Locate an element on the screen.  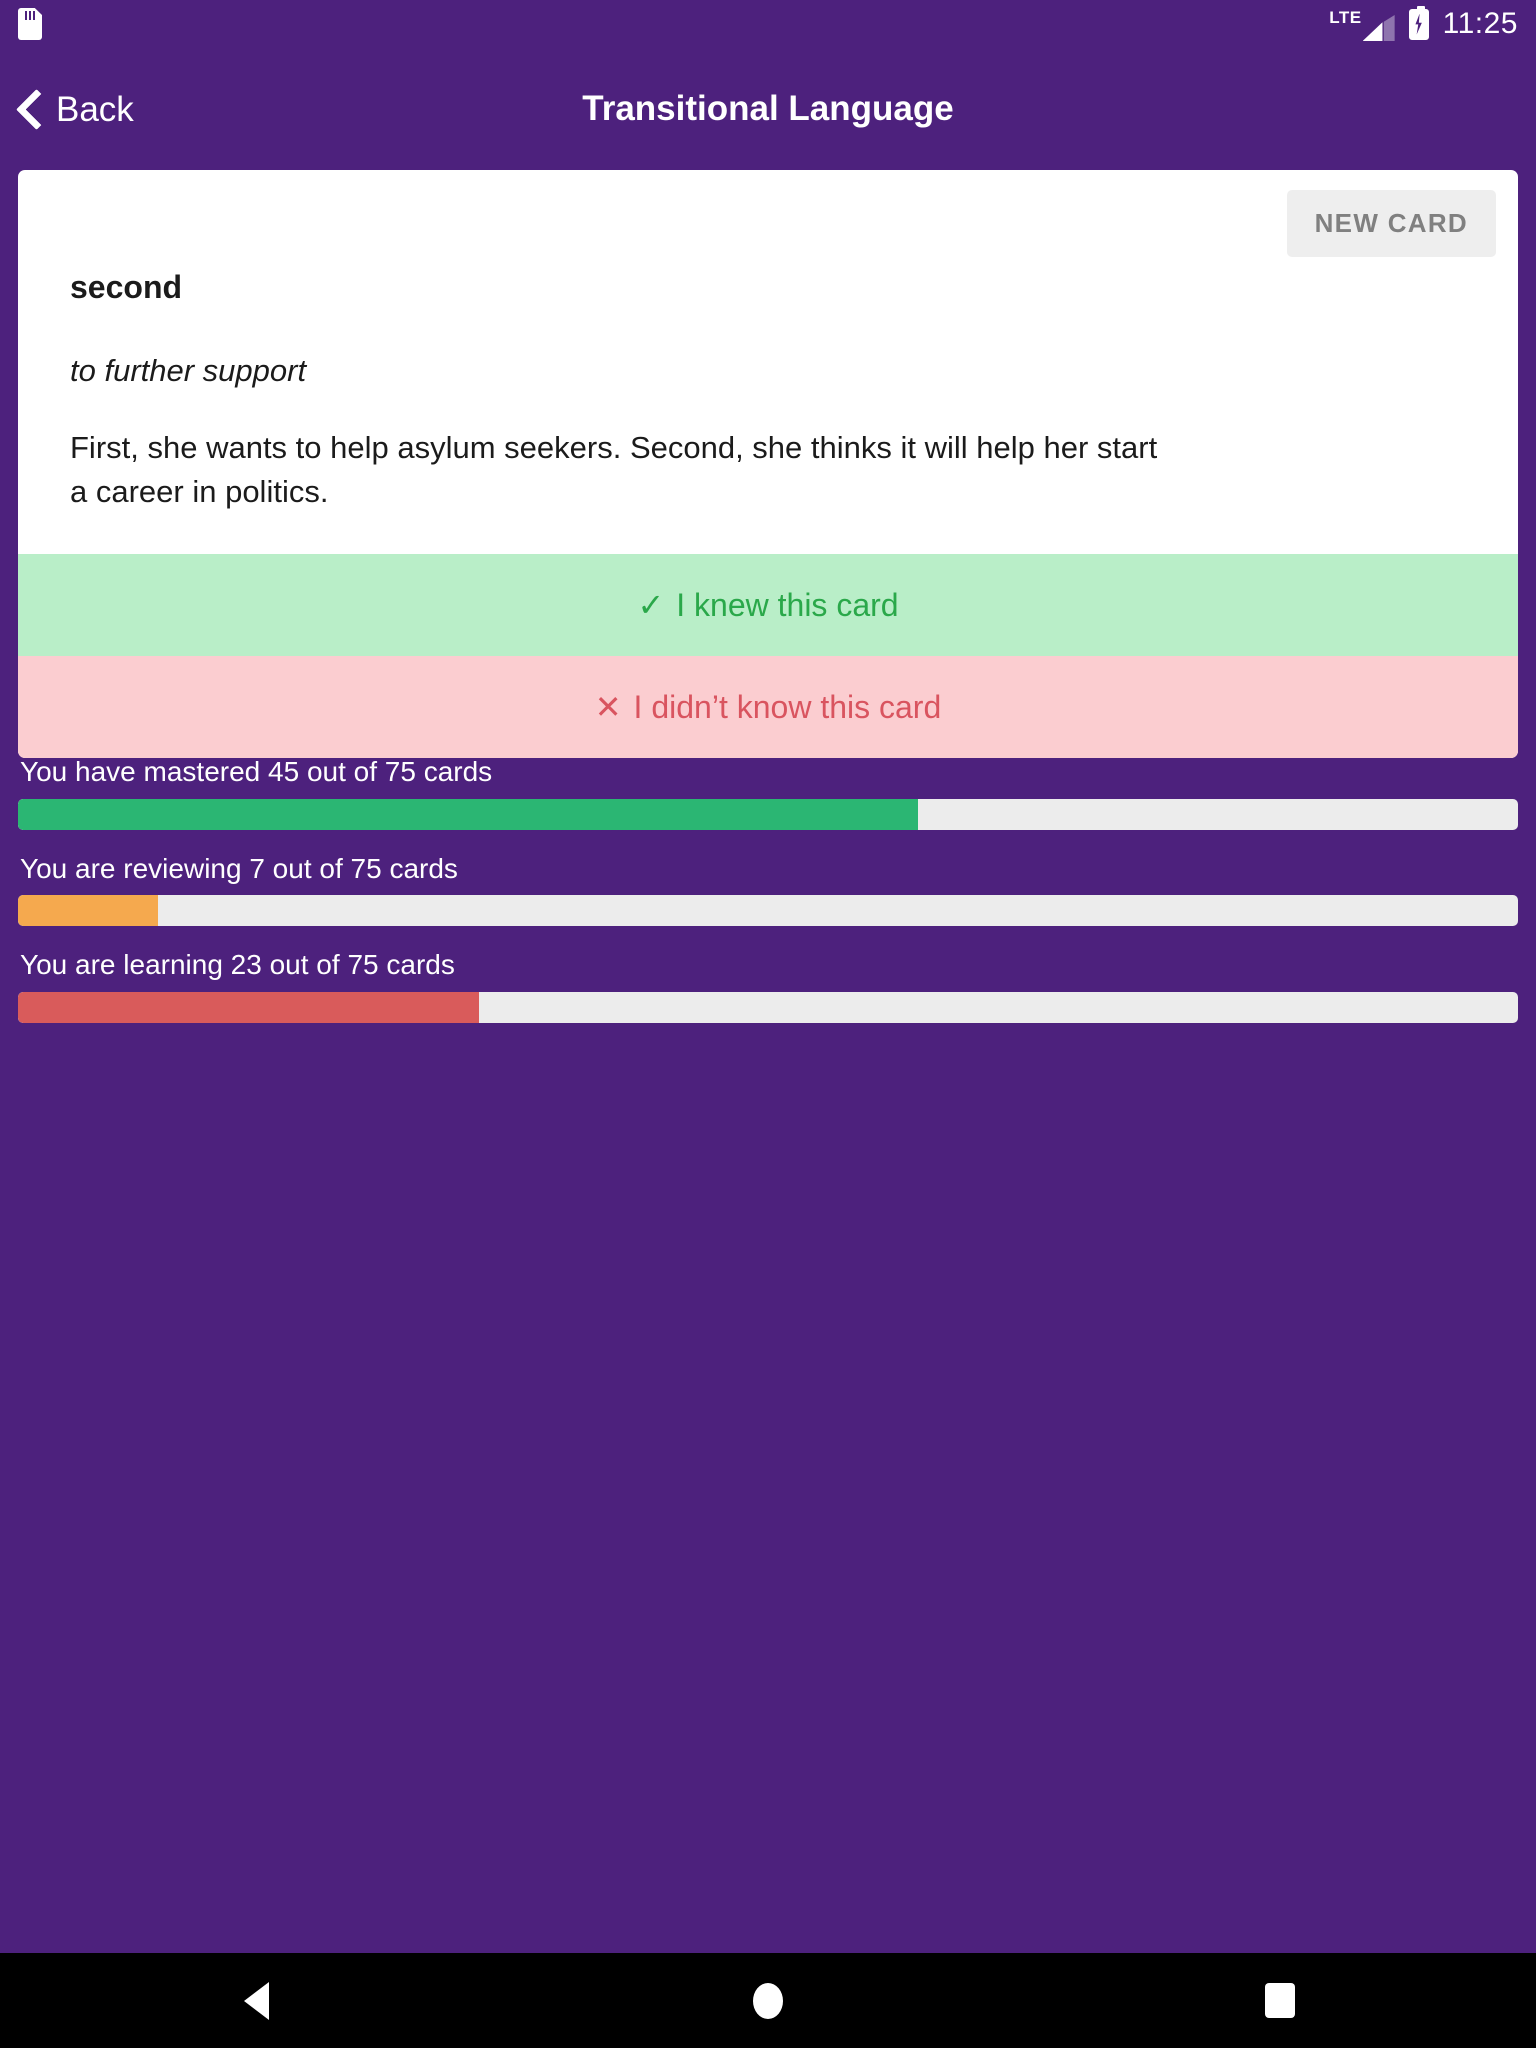
sd-card-icon is located at coordinates (30, 24).